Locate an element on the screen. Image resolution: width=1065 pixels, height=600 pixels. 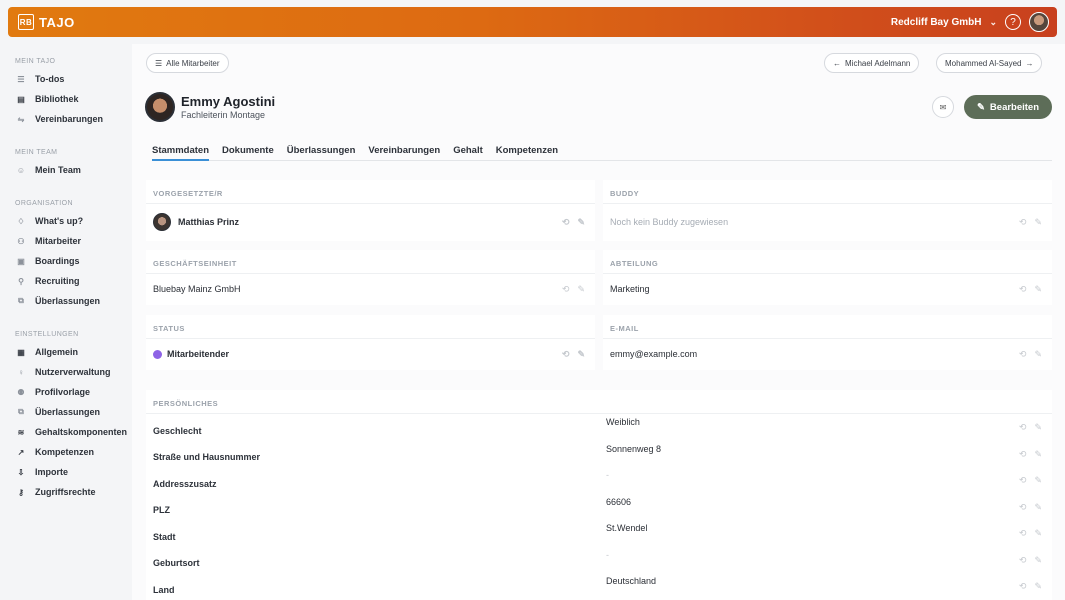
help-icon: ? is located at coordinates (1013, 22).